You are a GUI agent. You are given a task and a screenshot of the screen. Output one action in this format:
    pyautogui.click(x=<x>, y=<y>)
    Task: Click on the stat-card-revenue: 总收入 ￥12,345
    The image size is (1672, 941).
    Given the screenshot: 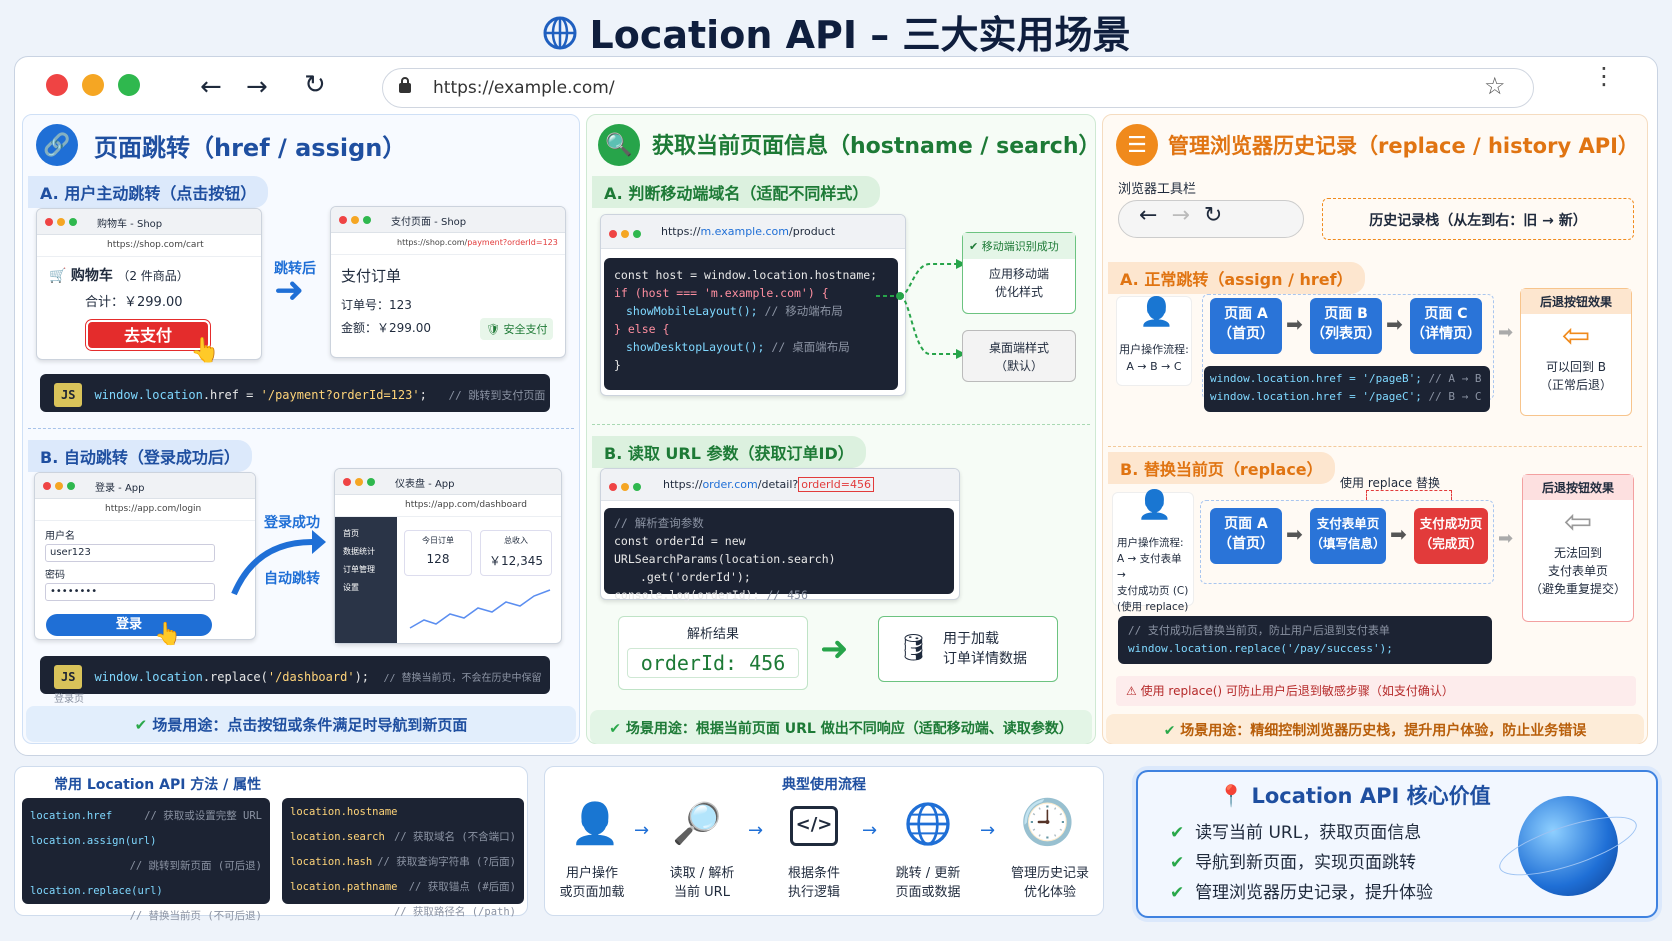 What is the action you would take?
    pyautogui.click(x=516, y=553)
    